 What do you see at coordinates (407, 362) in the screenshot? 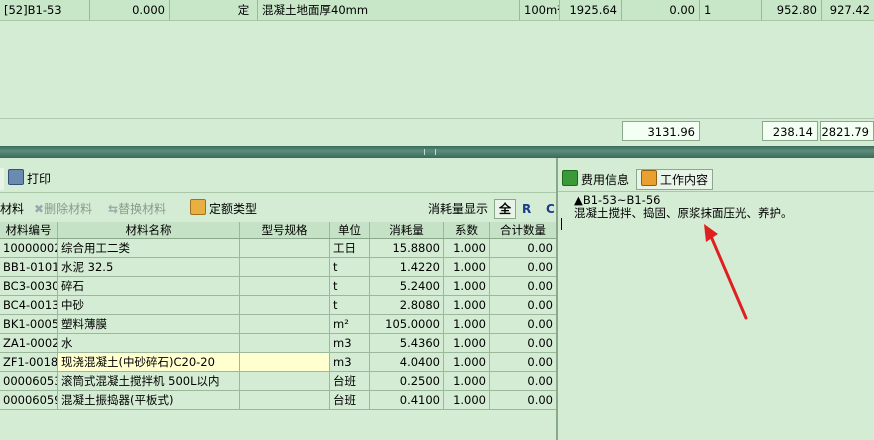
I see `material-qty-cell: 4.0400` at bounding box center [407, 362].